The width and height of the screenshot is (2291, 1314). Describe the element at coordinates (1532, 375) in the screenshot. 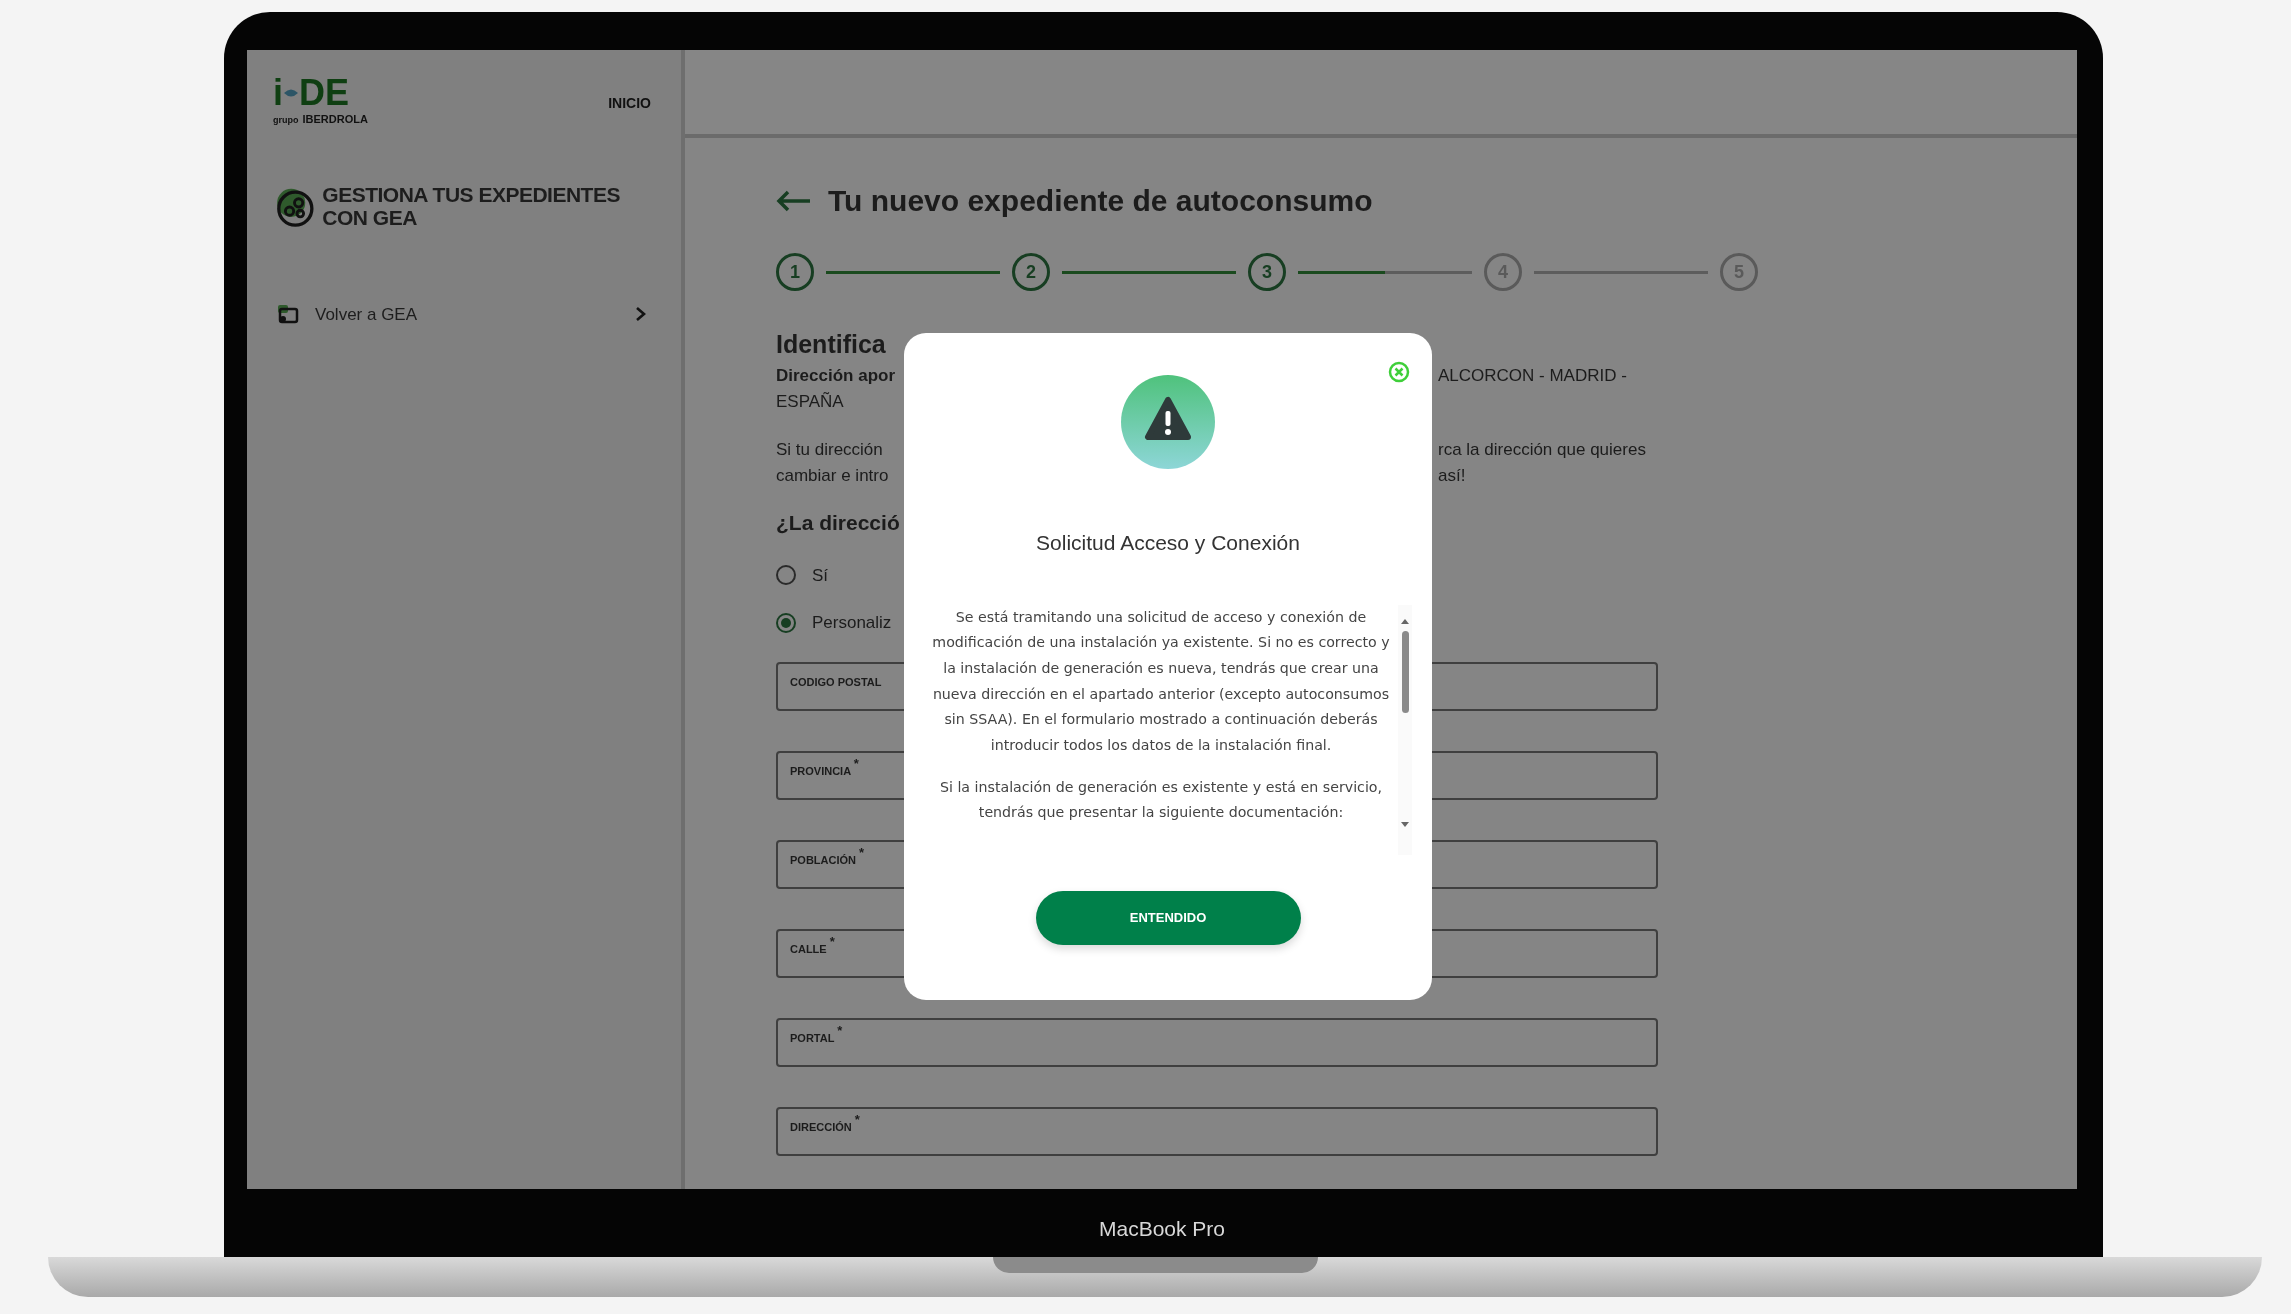

I see `address-value: ALCORCON - MADRID -` at that location.